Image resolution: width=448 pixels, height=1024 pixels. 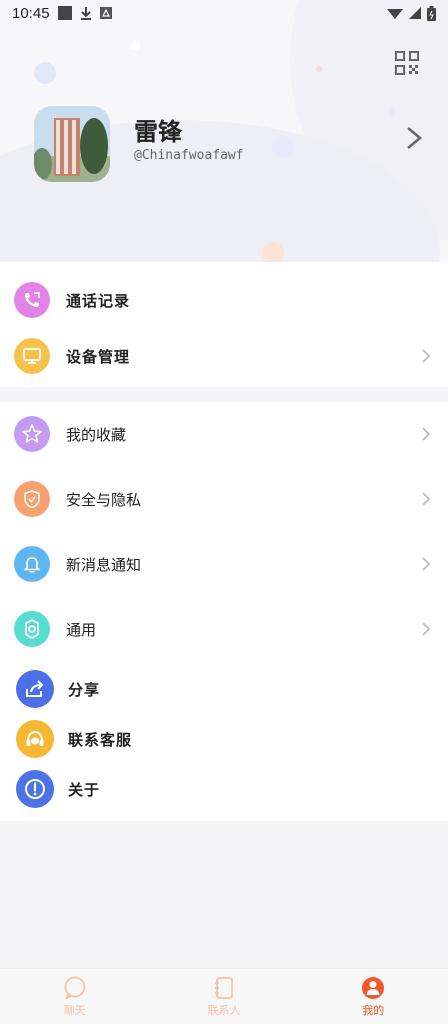 What do you see at coordinates (32, 499) in the screenshot?
I see `shield-icon` at bounding box center [32, 499].